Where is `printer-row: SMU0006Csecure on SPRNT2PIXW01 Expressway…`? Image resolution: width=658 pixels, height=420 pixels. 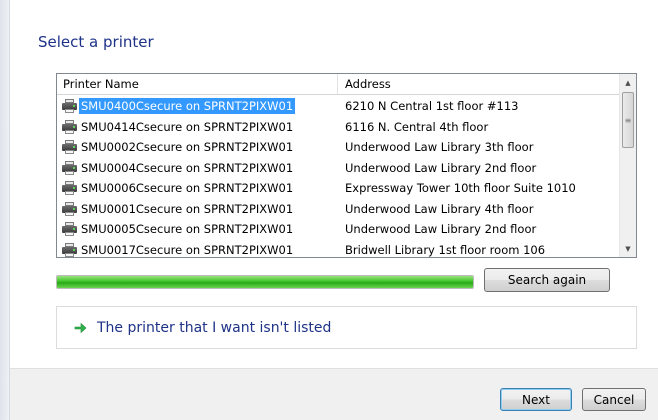
printer-row: SMU0006Csecure on SPRNT2PIXW01 Expressway… is located at coordinates (339, 188).